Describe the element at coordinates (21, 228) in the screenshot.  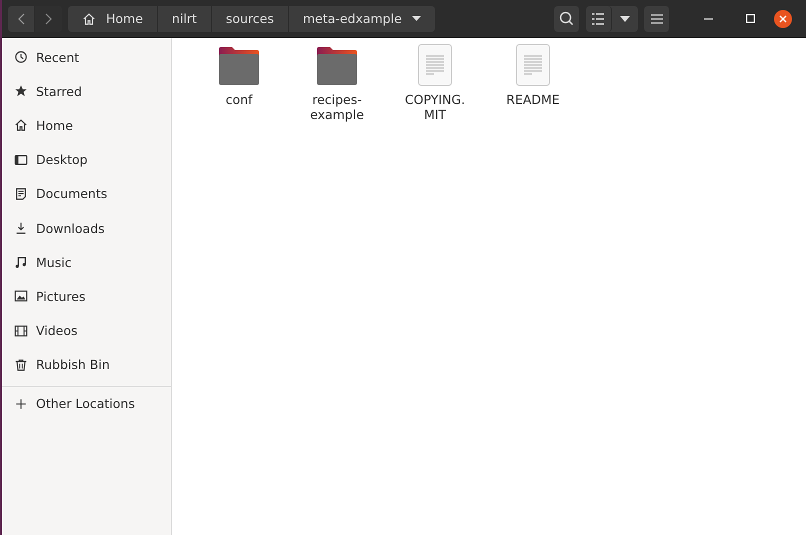
I see `download-icon` at that location.